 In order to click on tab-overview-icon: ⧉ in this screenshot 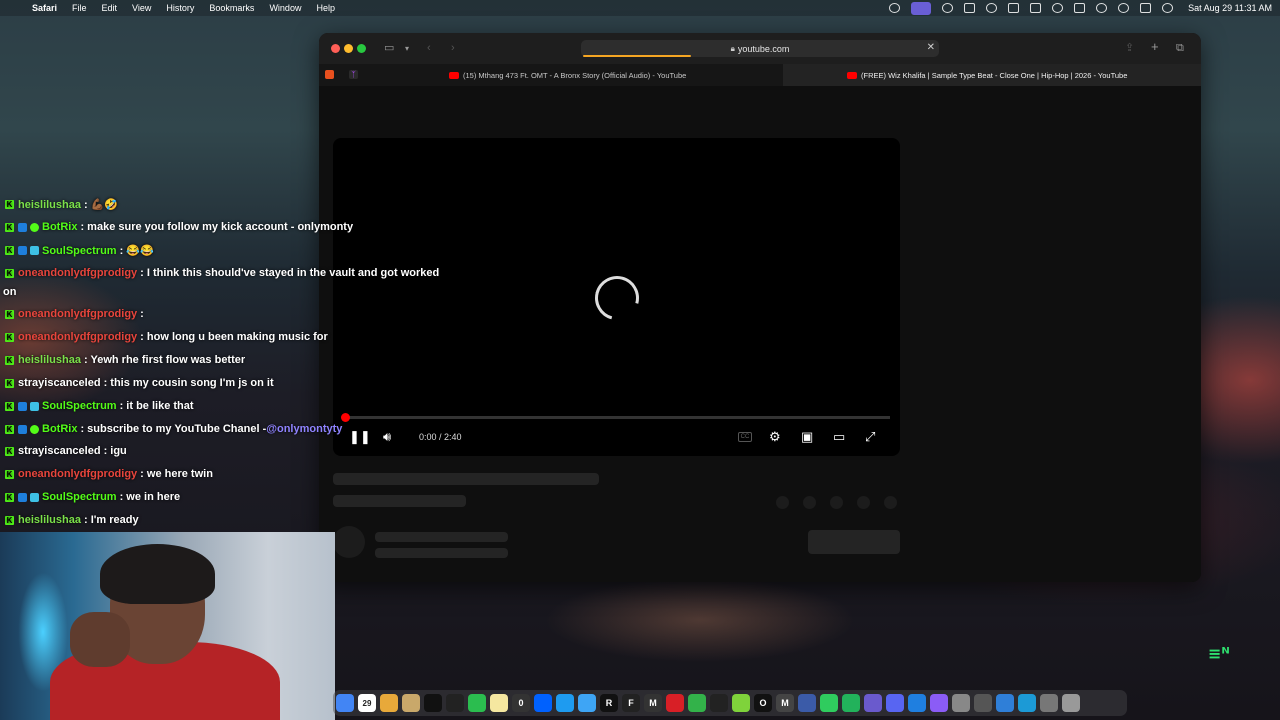, I will do `click(1180, 48)`.